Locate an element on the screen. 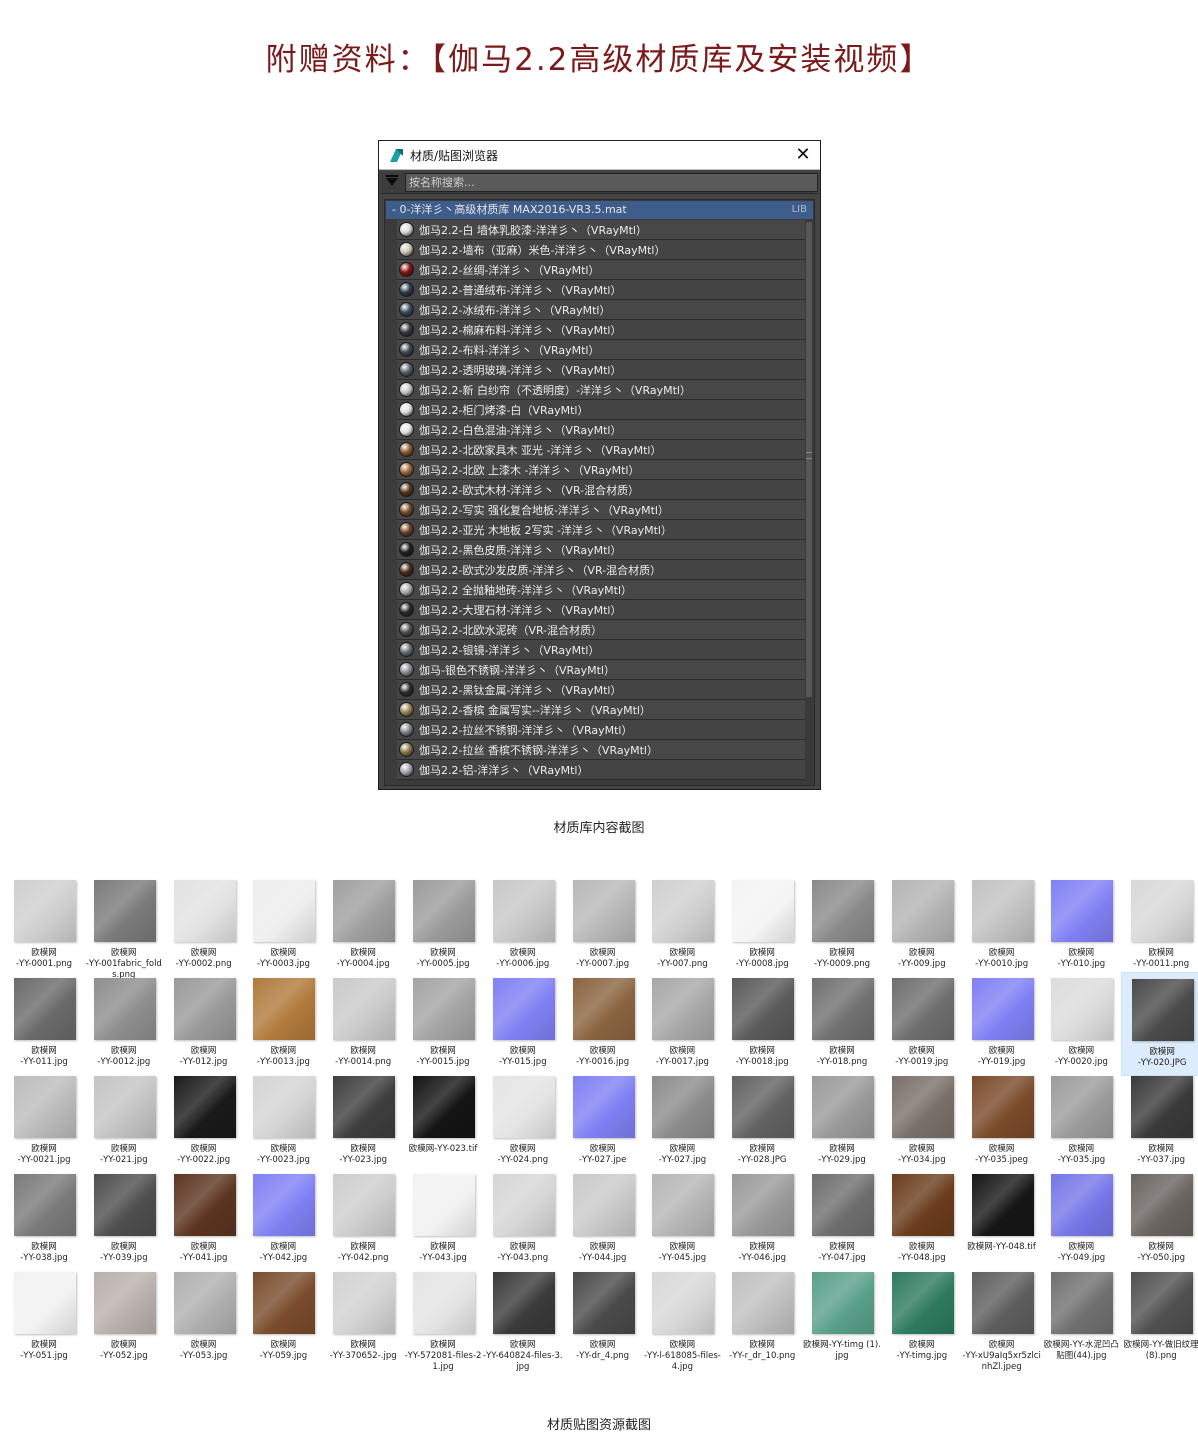  texture-file-item: 欧模网 -YY-043.png is located at coordinates (523, 1220).